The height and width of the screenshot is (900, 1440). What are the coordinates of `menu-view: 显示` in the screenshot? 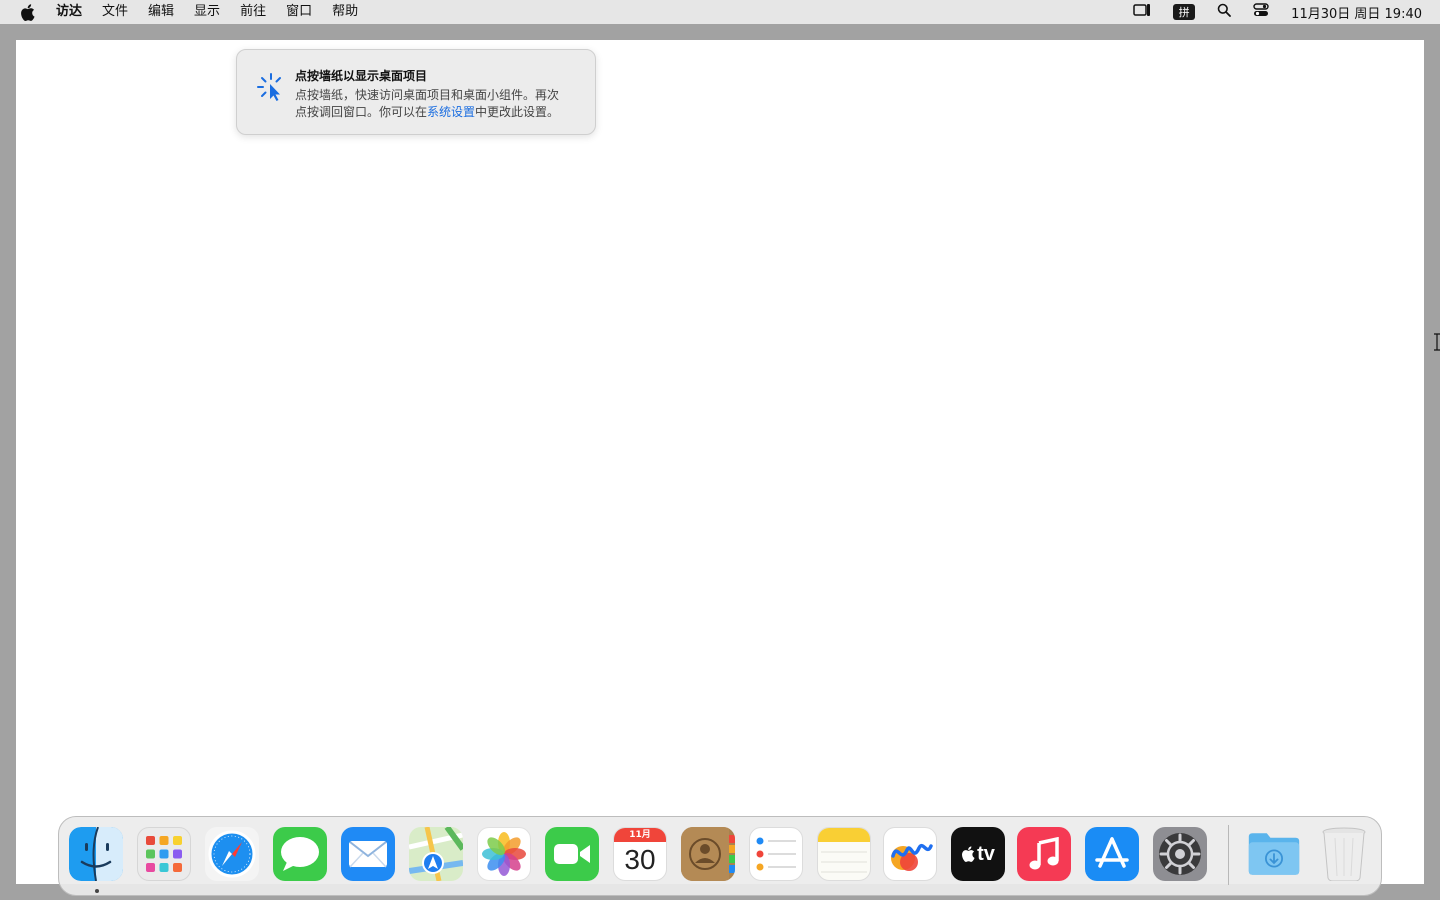 It's located at (207, 12).